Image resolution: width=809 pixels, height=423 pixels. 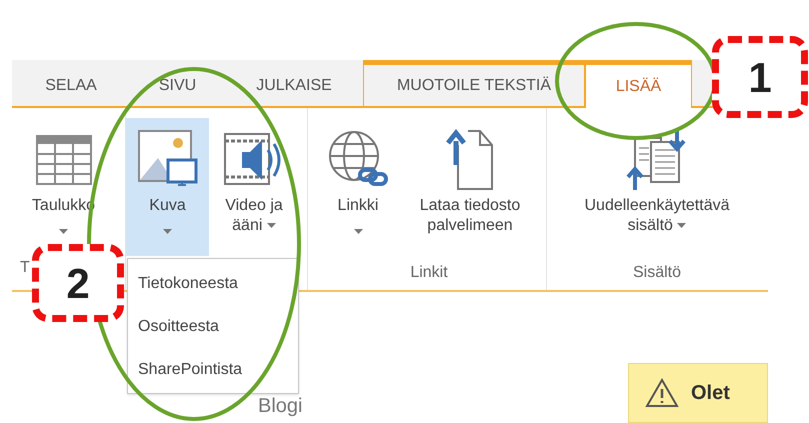 I want to click on ribbon-tab: JULKAISE, so click(x=294, y=83).